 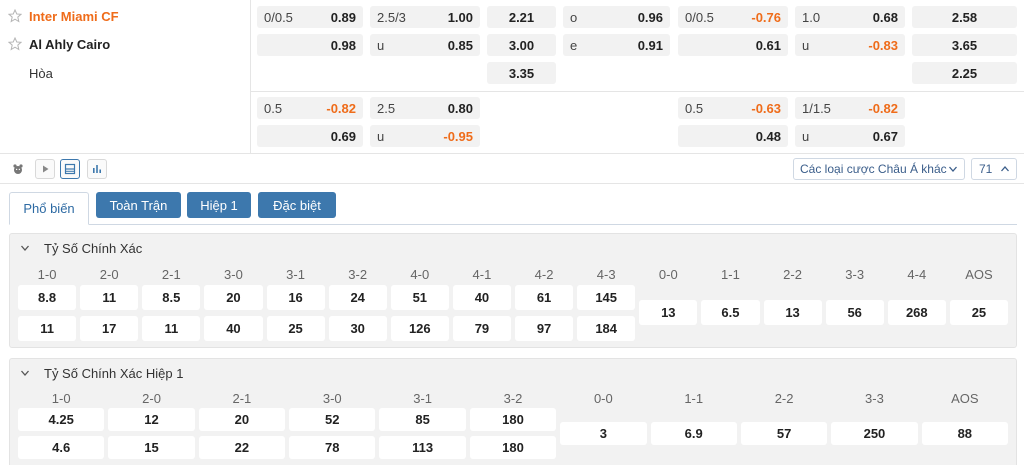 What do you see at coordinates (425, 108) in the screenshot?
I see `odds-cell: 2.5 0.80` at bounding box center [425, 108].